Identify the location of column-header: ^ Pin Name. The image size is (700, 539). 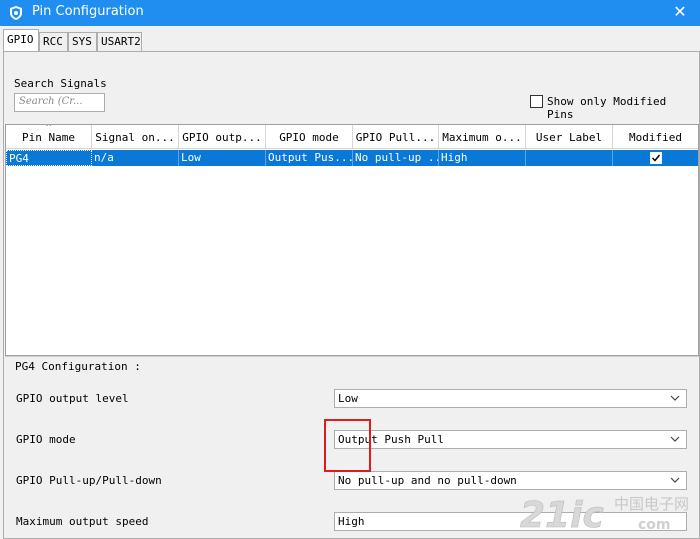
(49, 137).